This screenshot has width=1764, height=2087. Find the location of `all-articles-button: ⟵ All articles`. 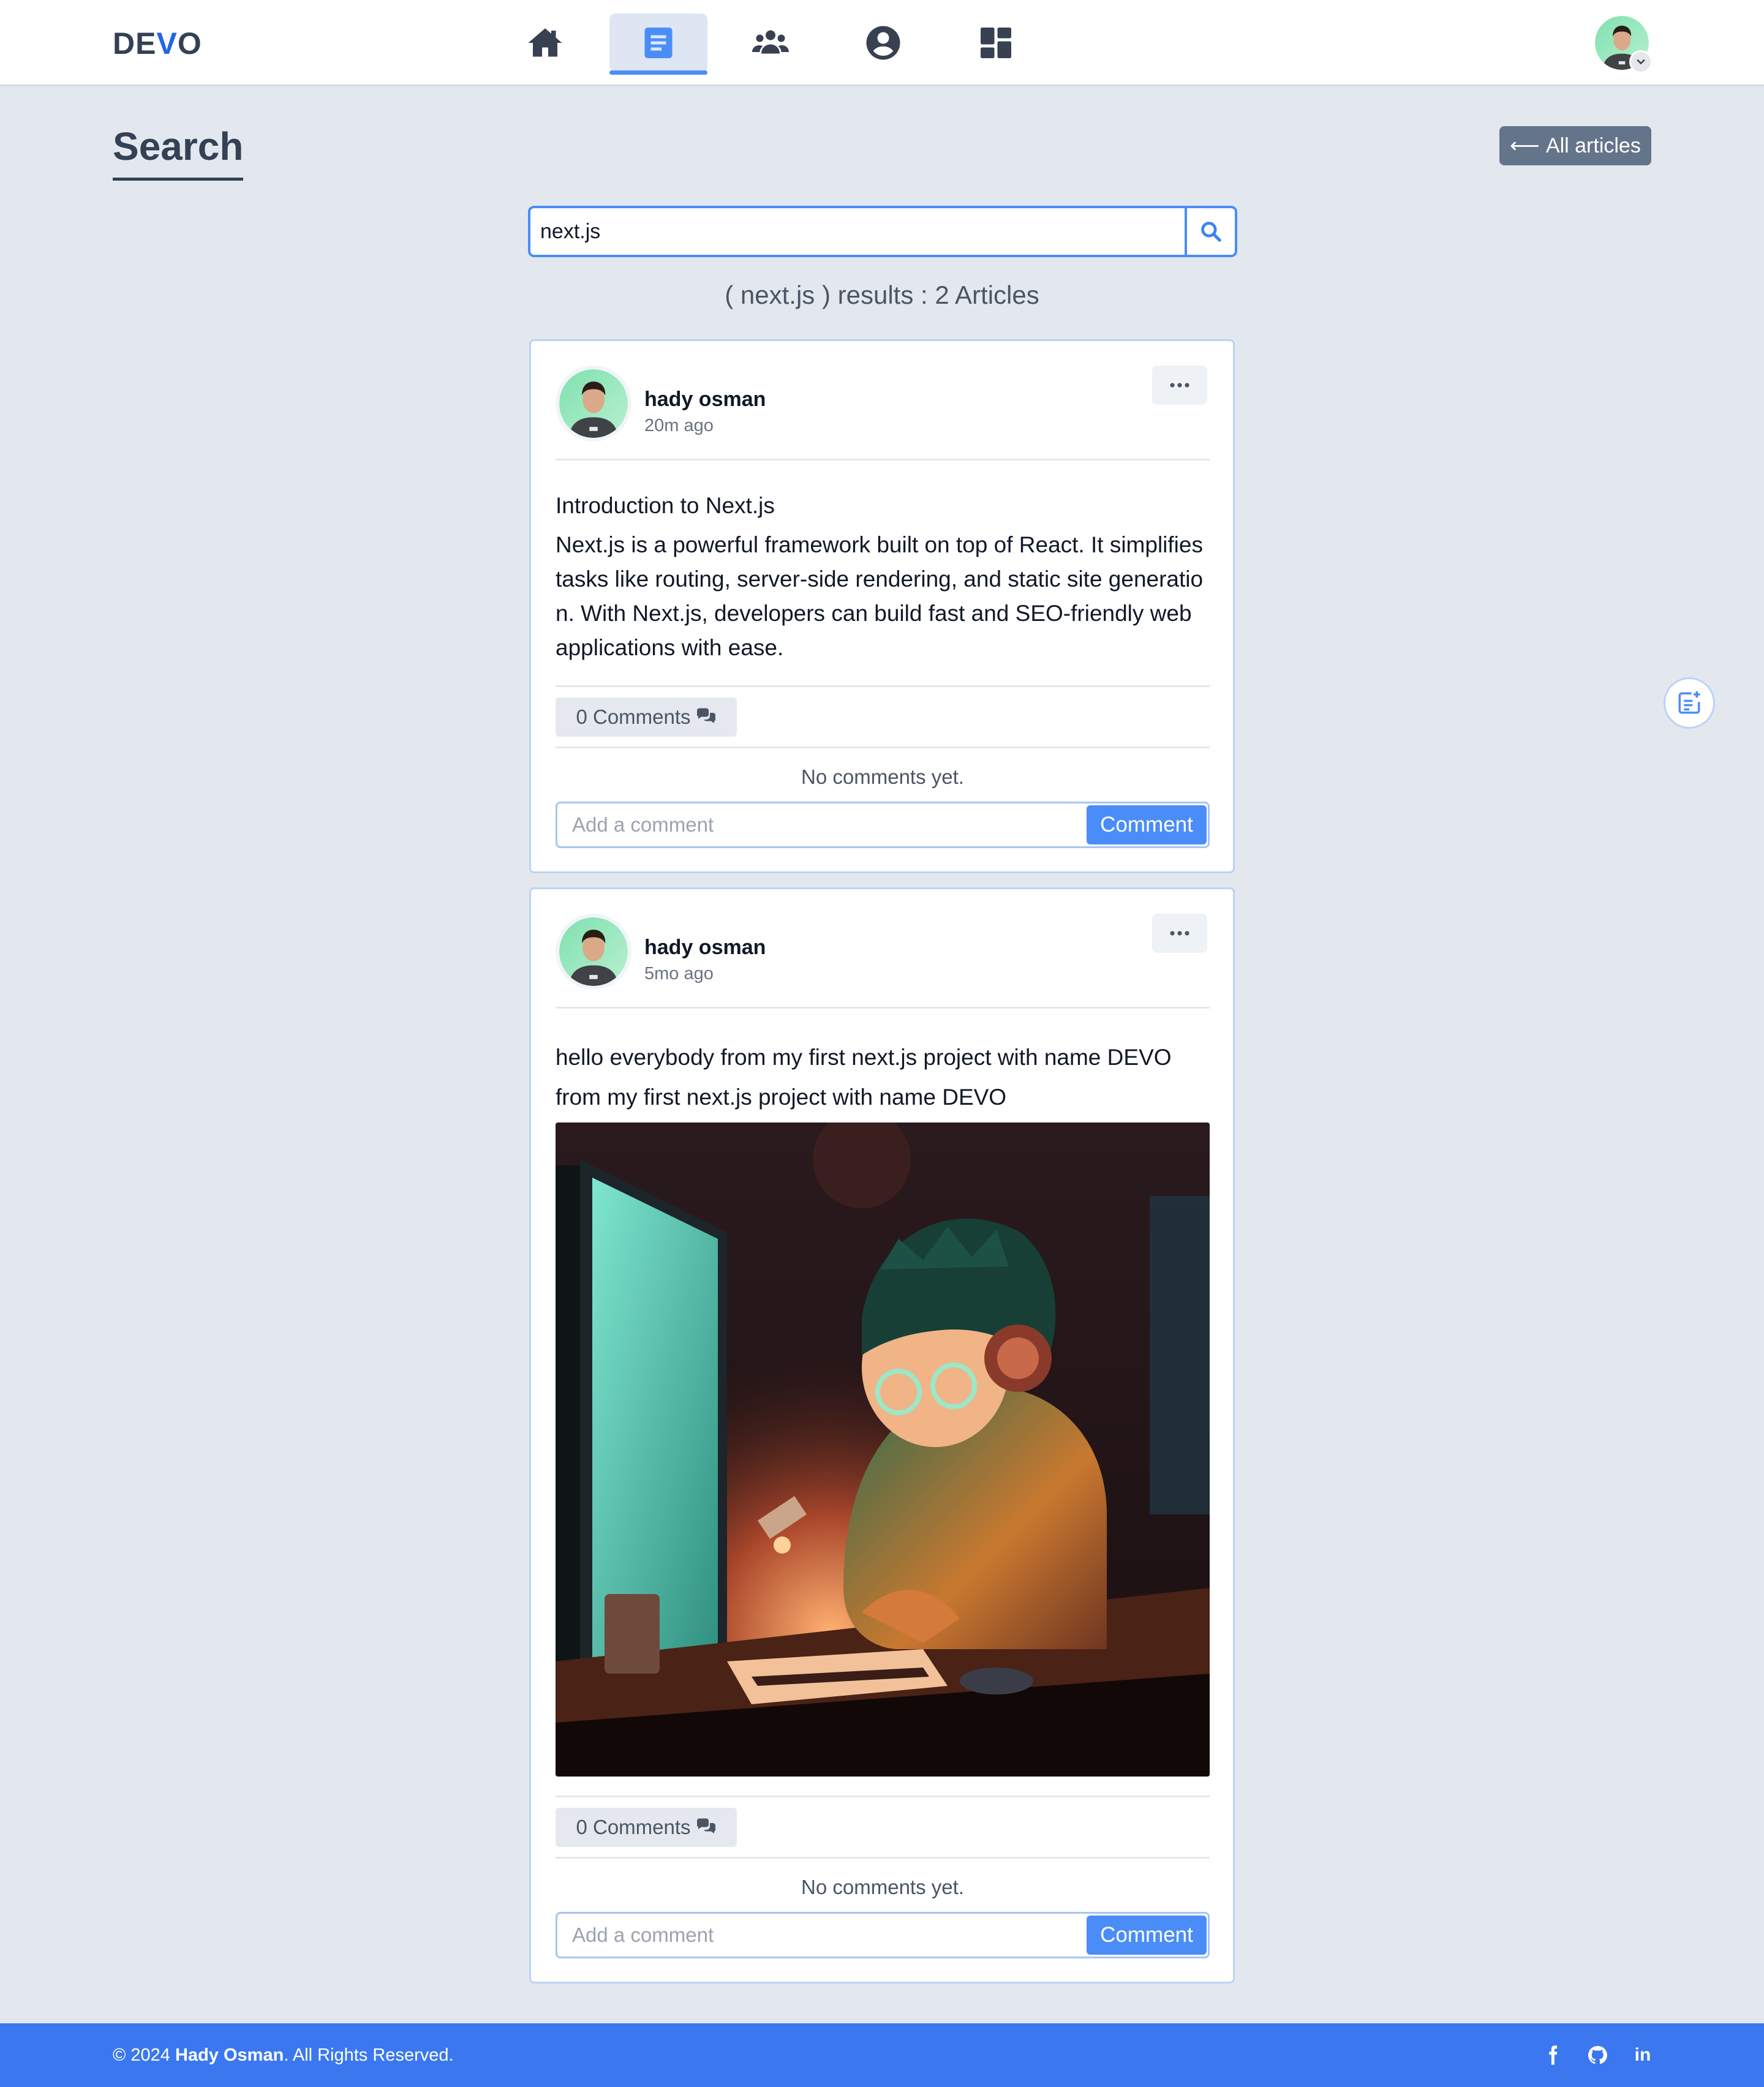

all-articles-button: ⟵ All articles is located at coordinates (1575, 145).